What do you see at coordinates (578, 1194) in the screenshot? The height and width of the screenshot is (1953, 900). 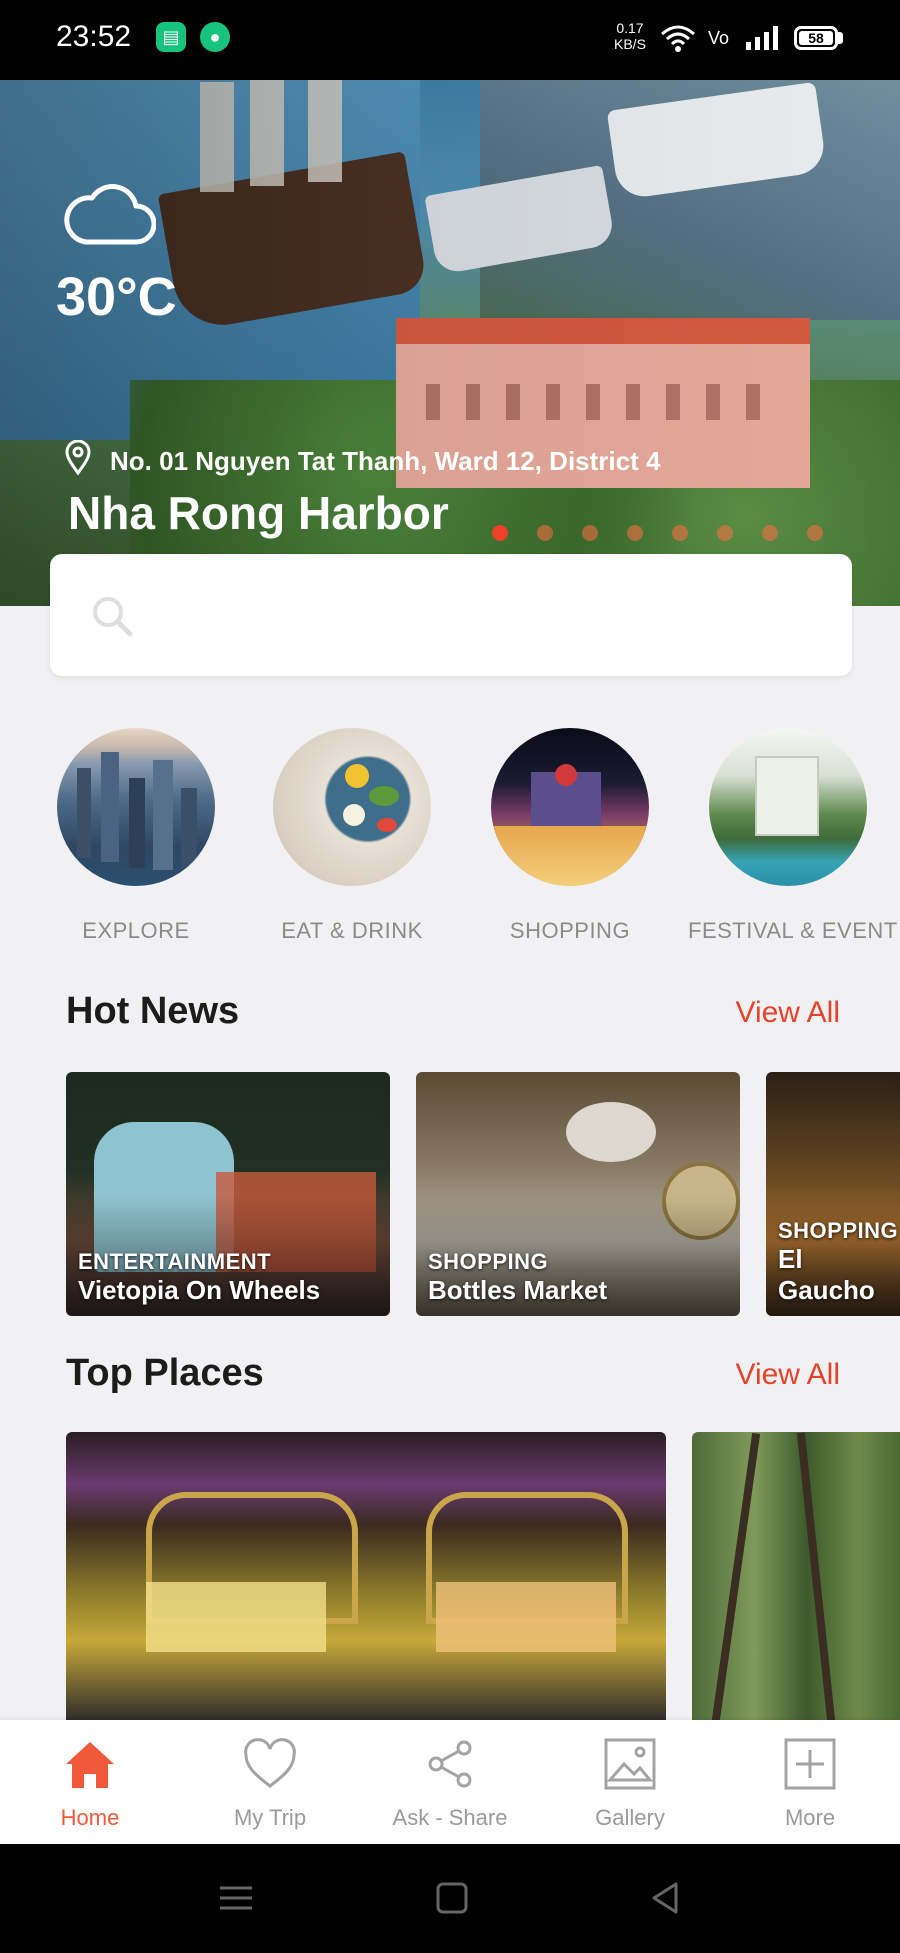 I see `news-card: SHOPPING Bottles Market` at bounding box center [578, 1194].